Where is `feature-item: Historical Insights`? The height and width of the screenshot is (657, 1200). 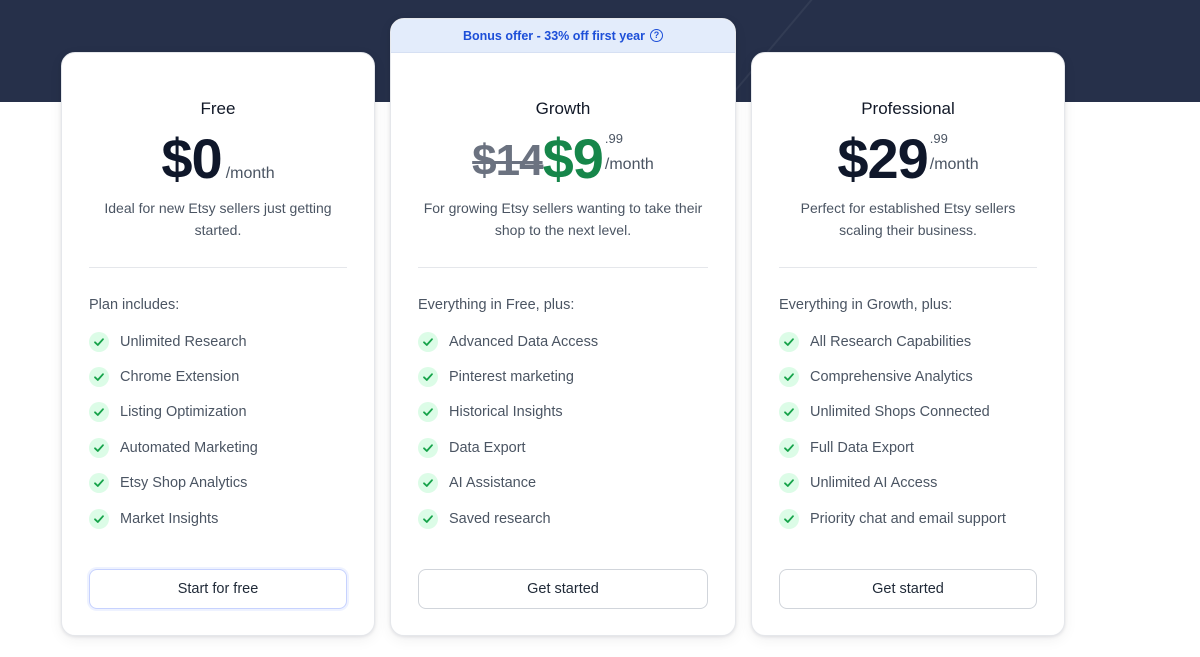 feature-item: Historical Insights is located at coordinates (508, 412).